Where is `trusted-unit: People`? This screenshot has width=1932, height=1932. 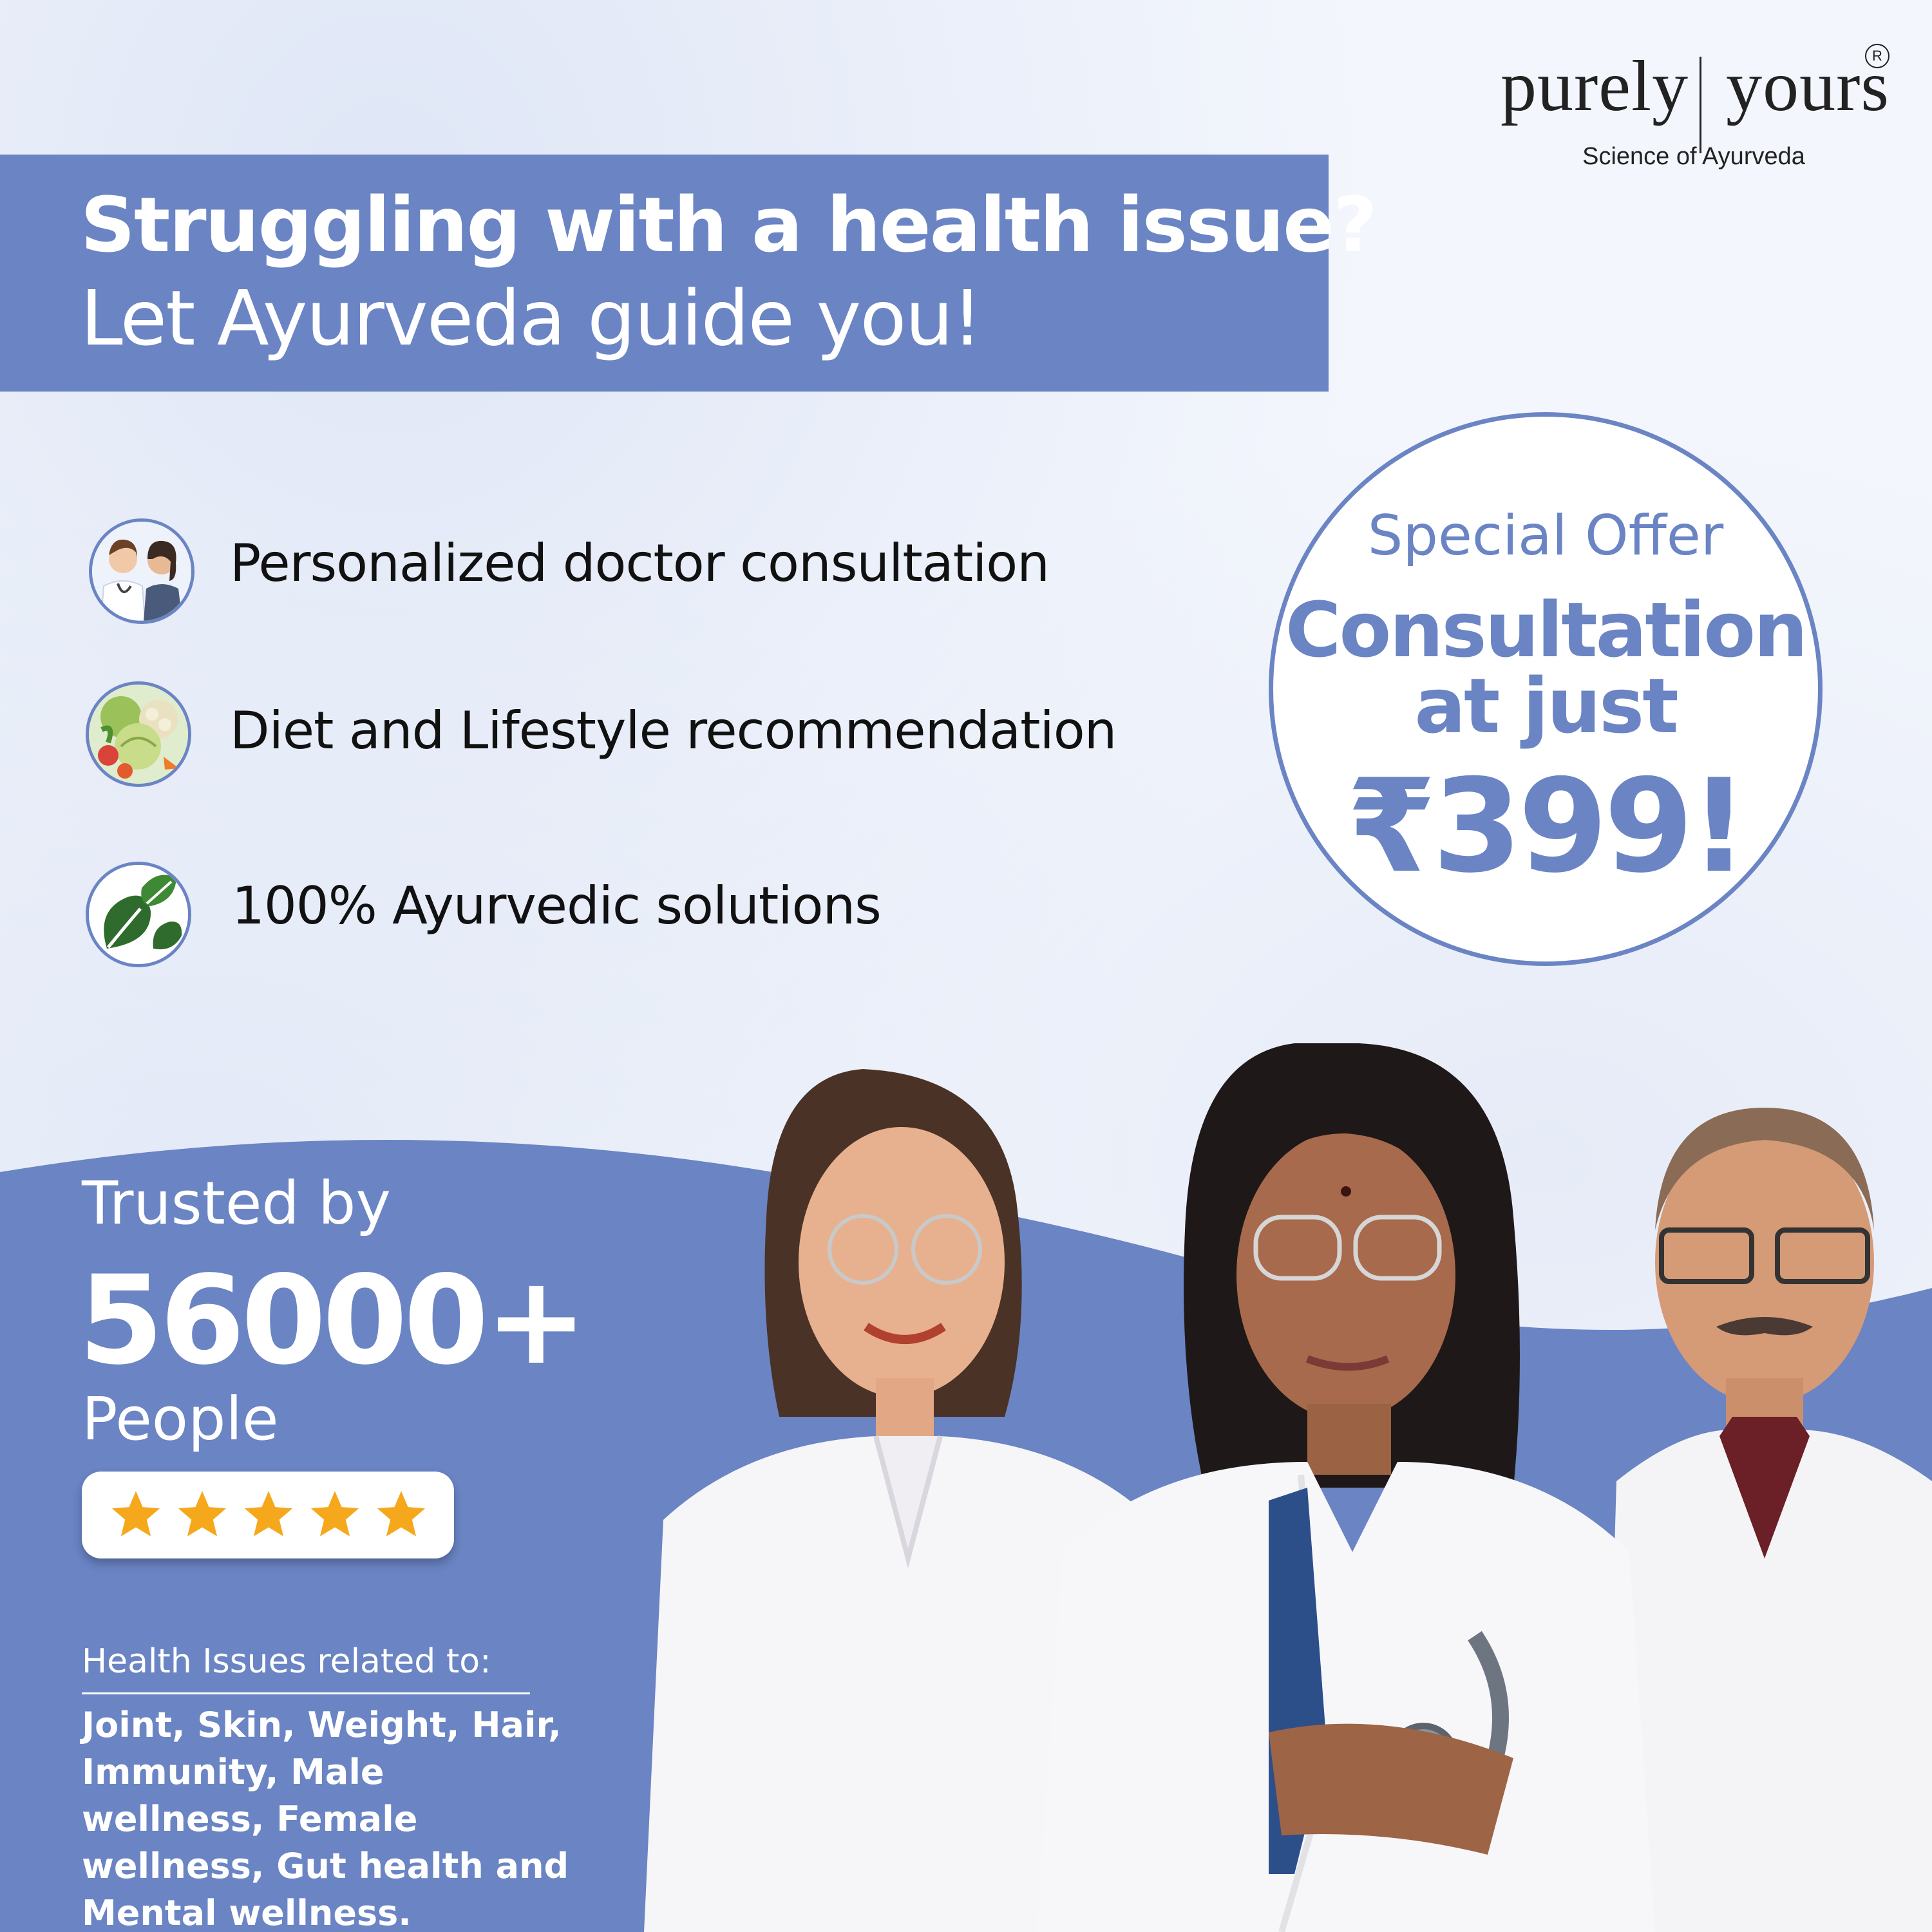 trusted-unit: People is located at coordinates (181, 1419).